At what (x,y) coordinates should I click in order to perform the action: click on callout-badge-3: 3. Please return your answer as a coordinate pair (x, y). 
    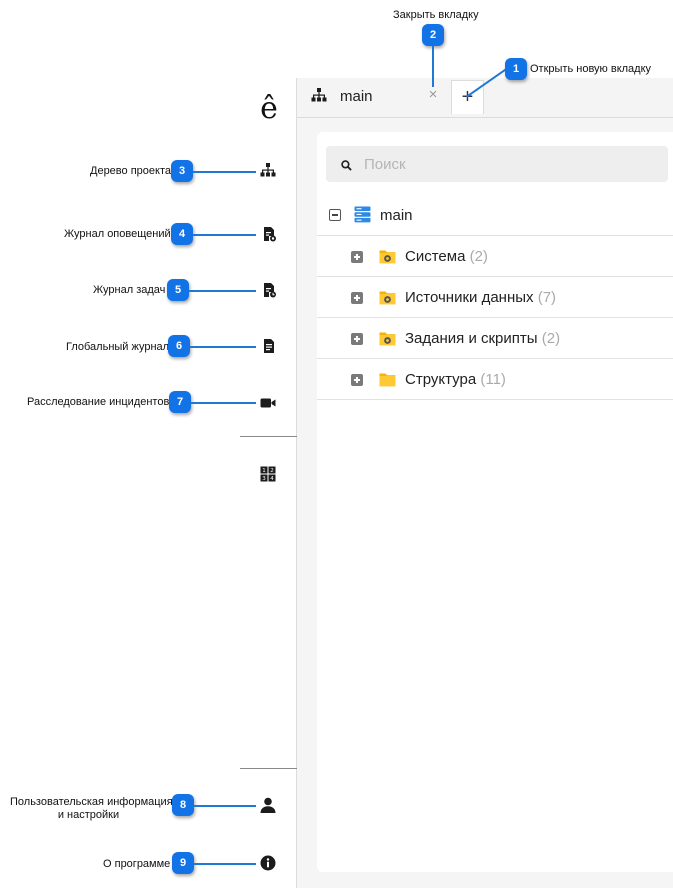
    Looking at the image, I should click on (182, 171).